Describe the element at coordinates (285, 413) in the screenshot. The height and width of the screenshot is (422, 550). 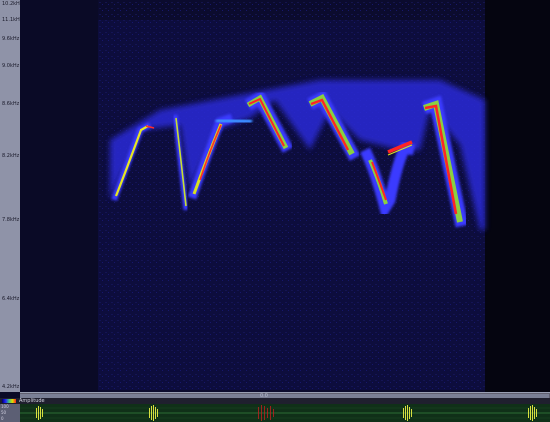
I see `waveform-graph` at that location.